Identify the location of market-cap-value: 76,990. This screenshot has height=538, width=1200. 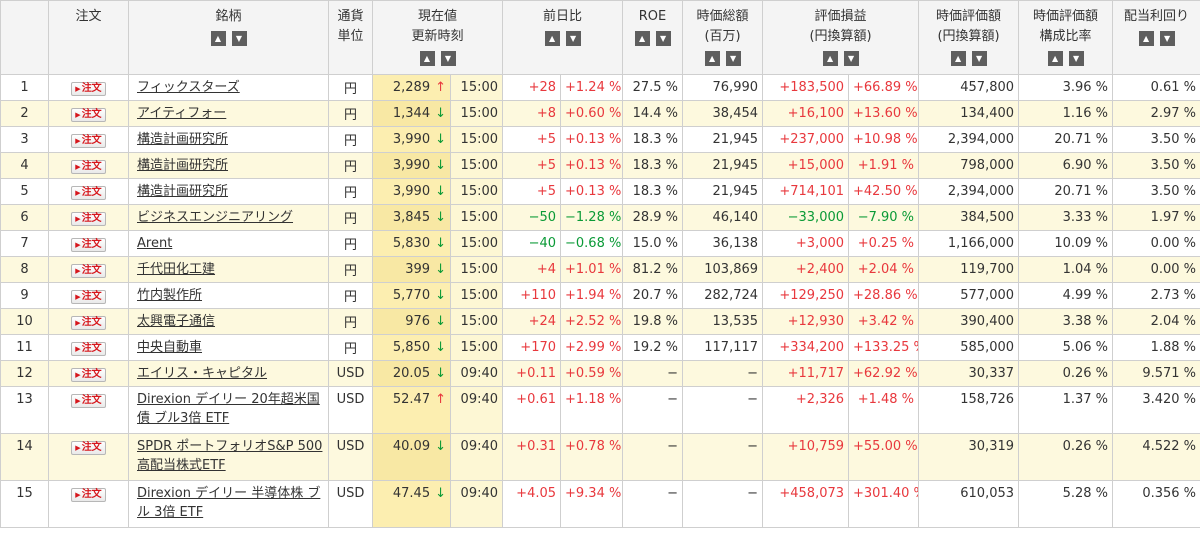
(723, 87).